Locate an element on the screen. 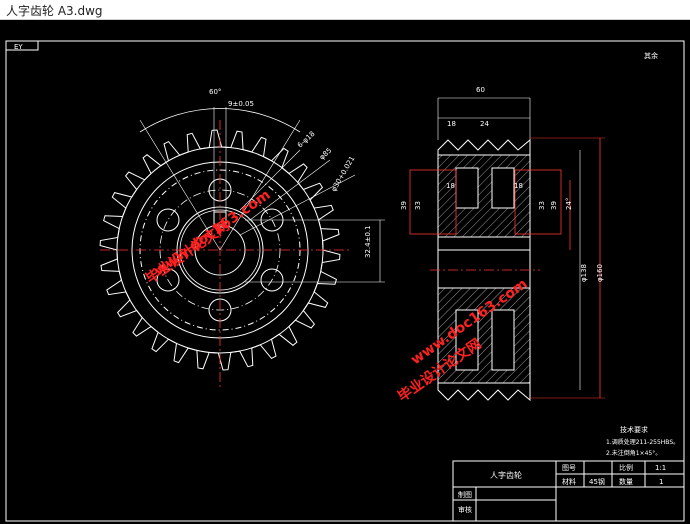 The width and height of the screenshot is (690, 524). angle-label: 60° is located at coordinates (215, 92).